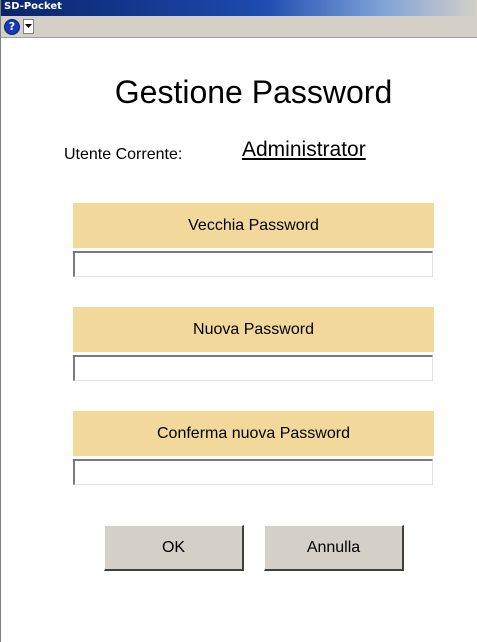 This screenshot has width=477, height=642. What do you see at coordinates (334, 548) in the screenshot?
I see `cancel-button: Annulla` at bounding box center [334, 548].